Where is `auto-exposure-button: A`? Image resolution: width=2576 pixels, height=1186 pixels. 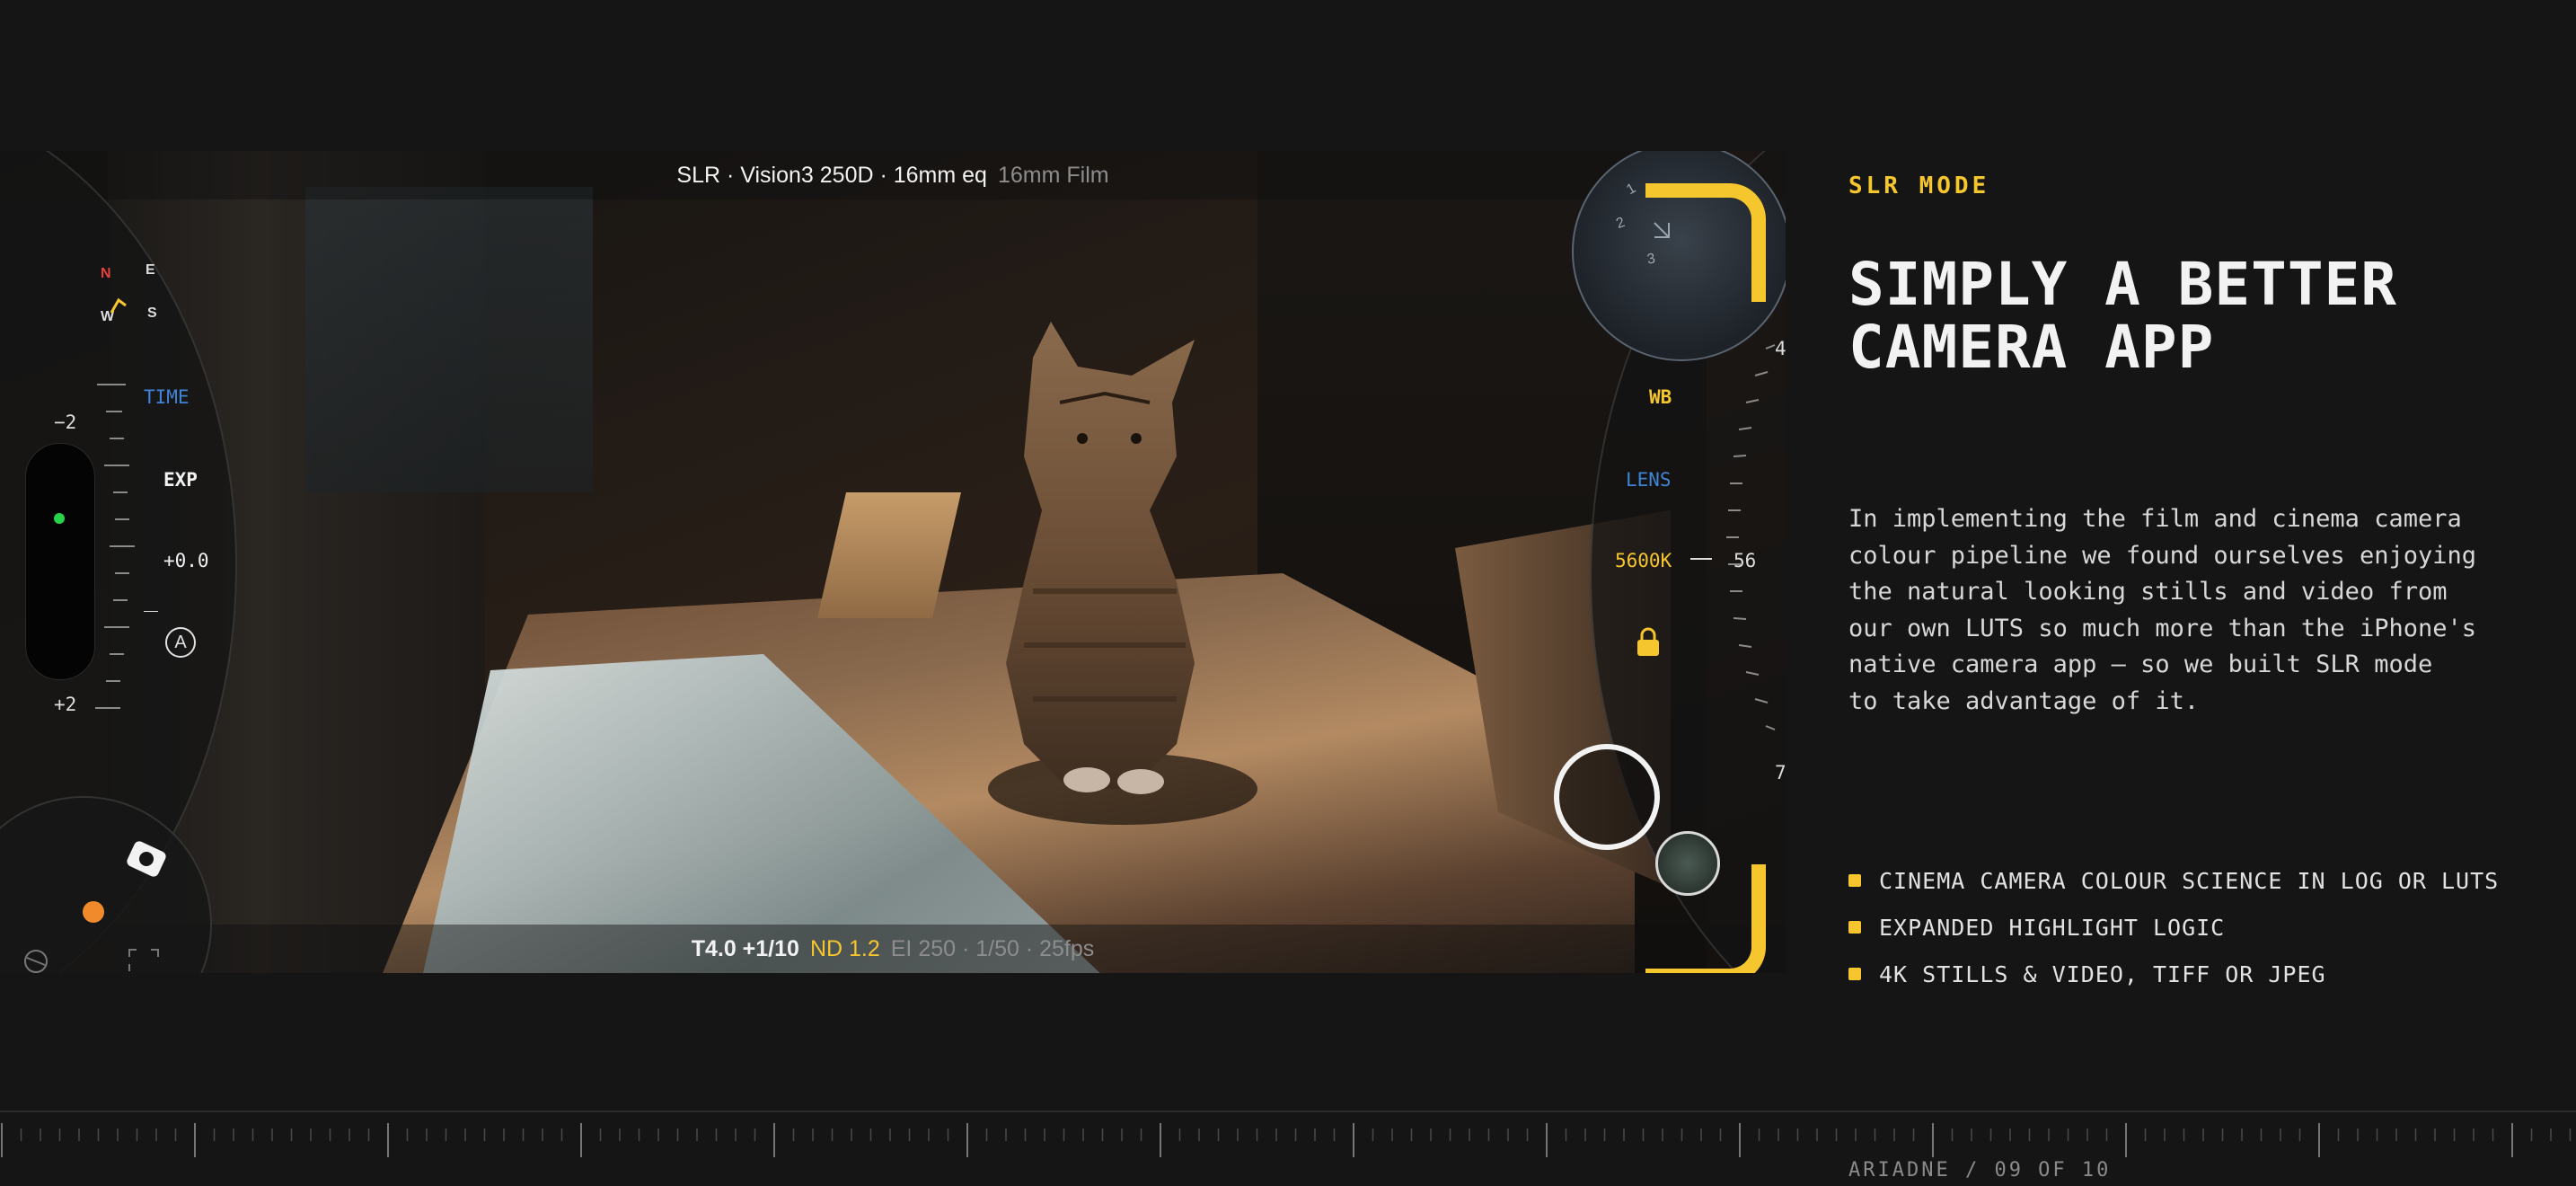 auto-exposure-button: A is located at coordinates (180, 642).